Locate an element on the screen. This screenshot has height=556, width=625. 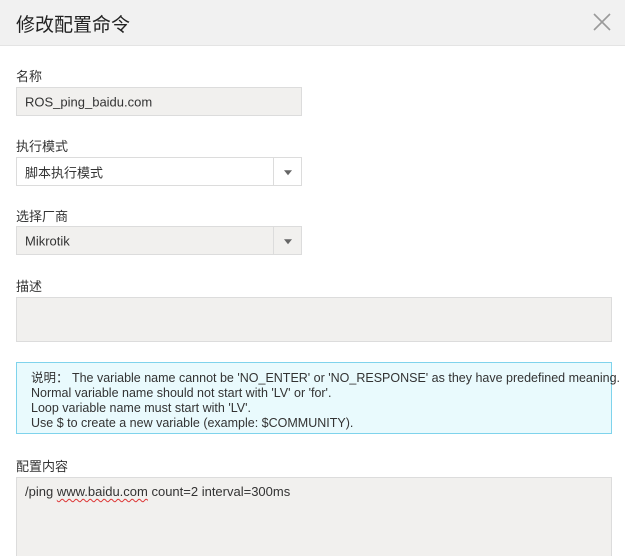
name-label: 名称 is located at coordinates (29, 77).